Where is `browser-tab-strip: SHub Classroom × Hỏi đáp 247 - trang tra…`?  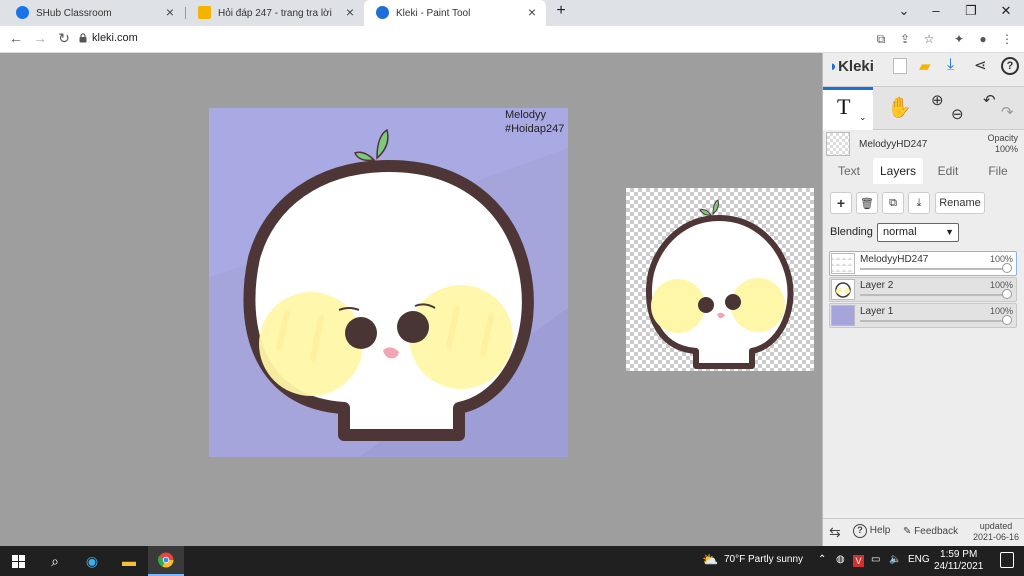 browser-tab-strip: SHub Classroom × Hỏi đáp 247 - trang tra… is located at coordinates (512, 13).